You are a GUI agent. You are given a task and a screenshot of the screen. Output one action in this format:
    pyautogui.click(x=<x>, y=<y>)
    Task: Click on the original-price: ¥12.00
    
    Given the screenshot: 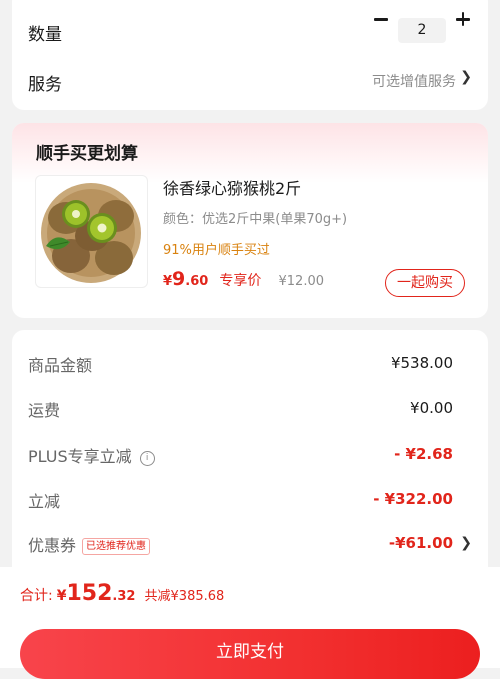 What is the action you would take?
    pyautogui.click(x=301, y=281)
    